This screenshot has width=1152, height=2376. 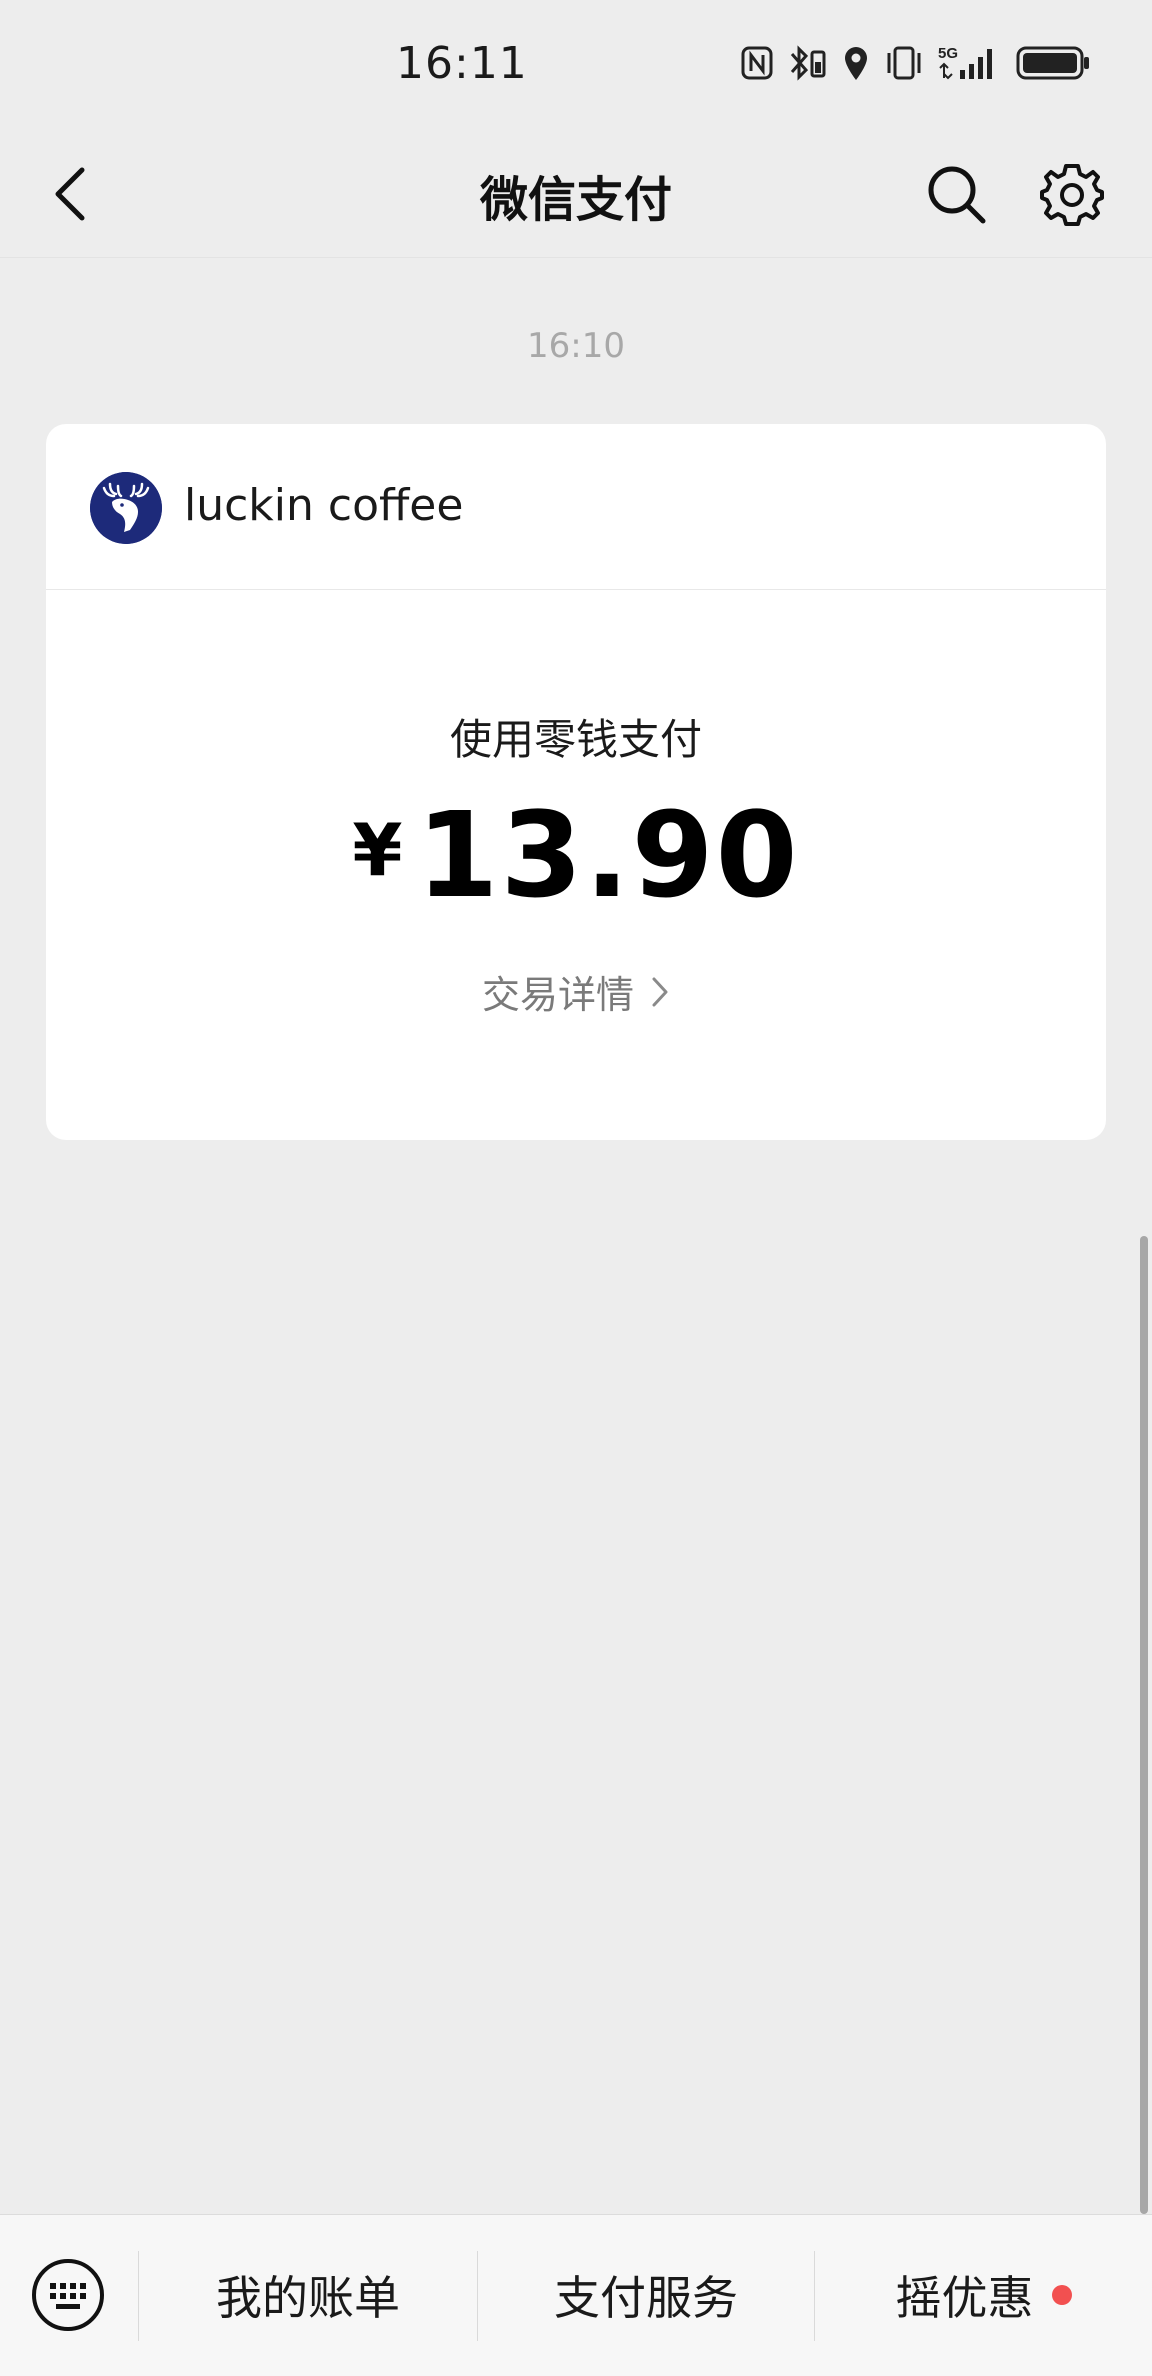 I want to click on bottom-menu-bar: 我的账单 支付服务 摇优惠, so click(x=576, y=2295).